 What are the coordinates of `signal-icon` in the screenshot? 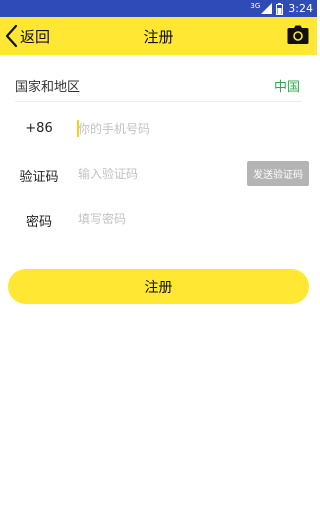 It's located at (267, 8).